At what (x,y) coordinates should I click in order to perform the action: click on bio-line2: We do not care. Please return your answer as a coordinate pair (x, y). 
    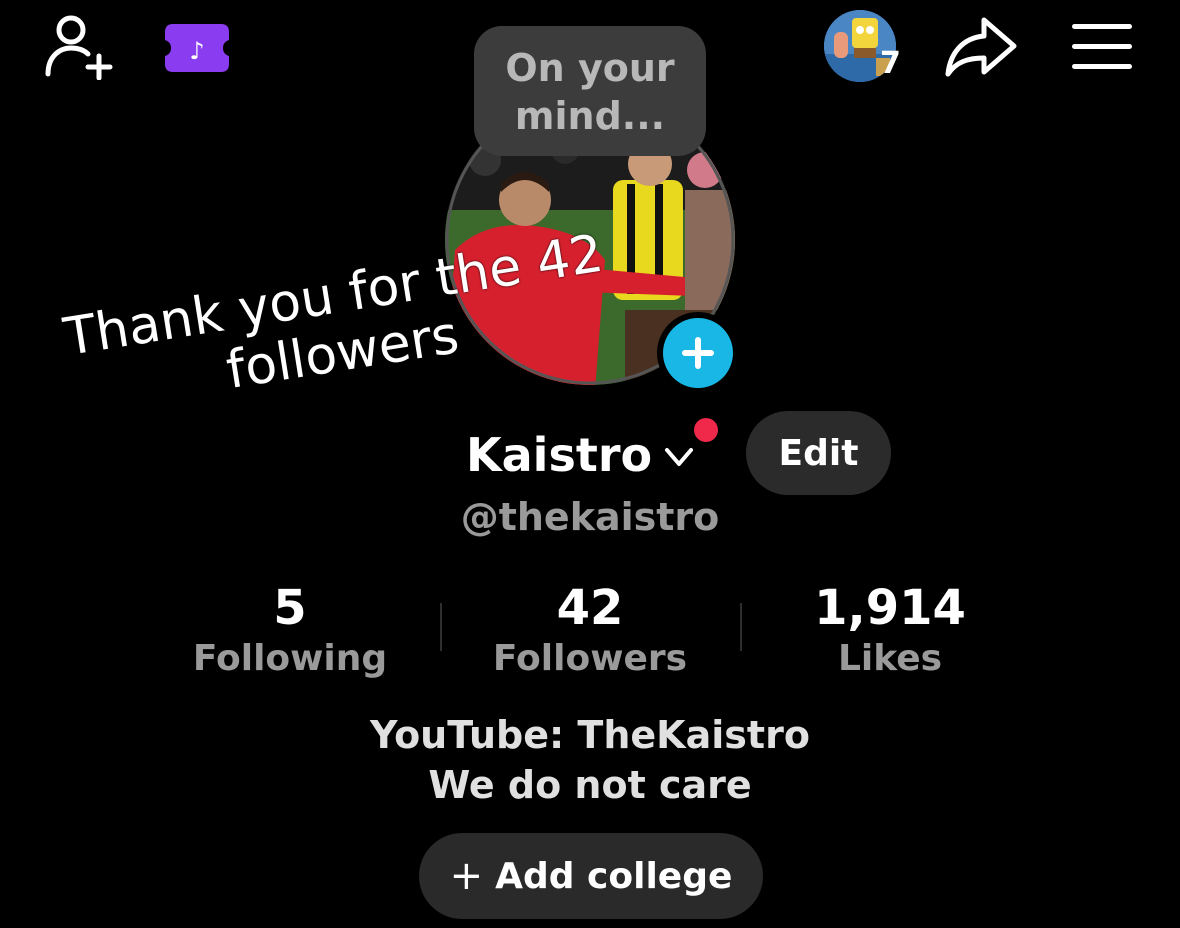
    Looking at the image, I should click on (590, 785).